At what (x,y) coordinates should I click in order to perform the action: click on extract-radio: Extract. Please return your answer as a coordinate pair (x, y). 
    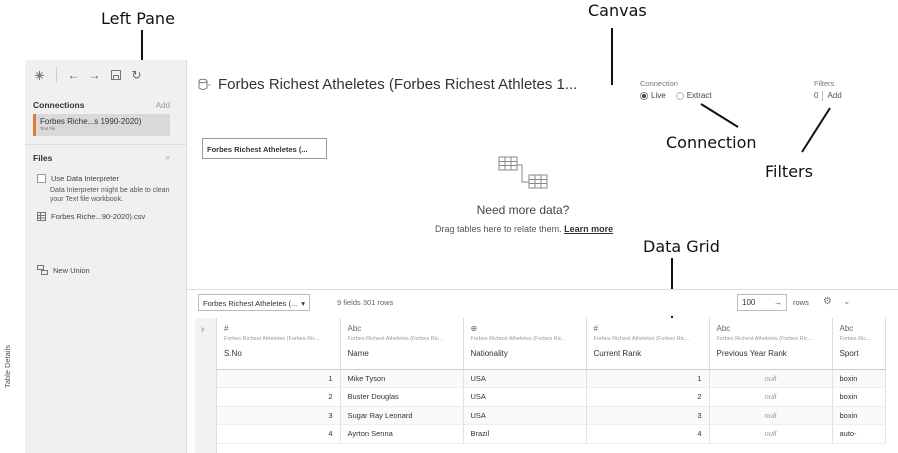
    Looking at the image, I should click on (693, 95).